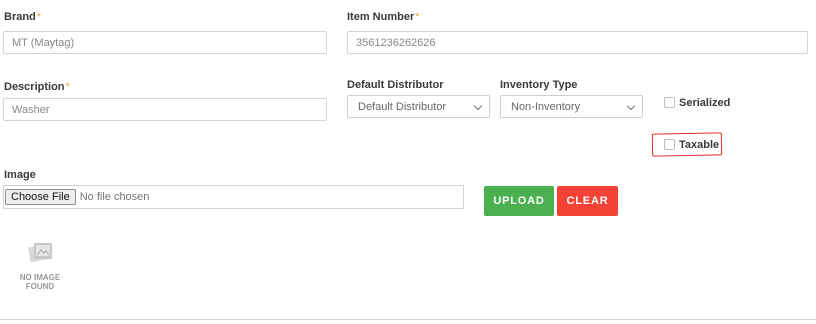  I want to click on choose-file-button: Choose File, so click(40, 197).